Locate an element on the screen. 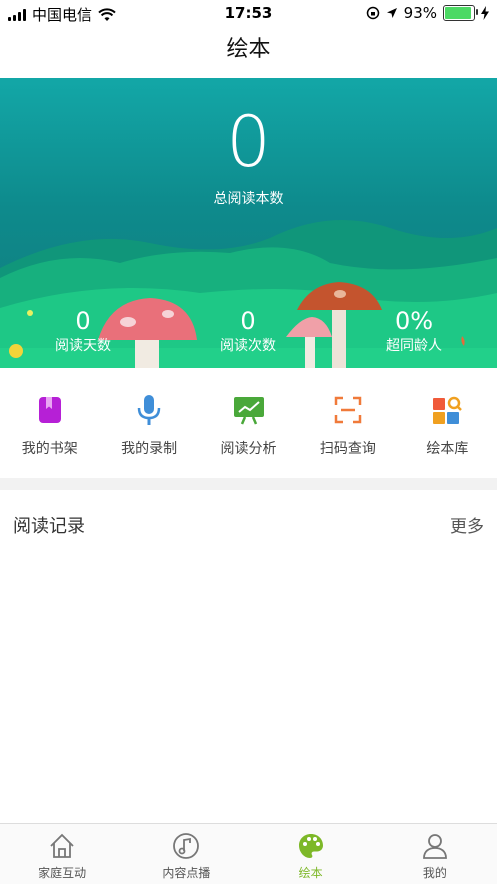 Image resolution: width=497 pixels, height=884 pixels. person-icon is located at coordinates (434, 846).